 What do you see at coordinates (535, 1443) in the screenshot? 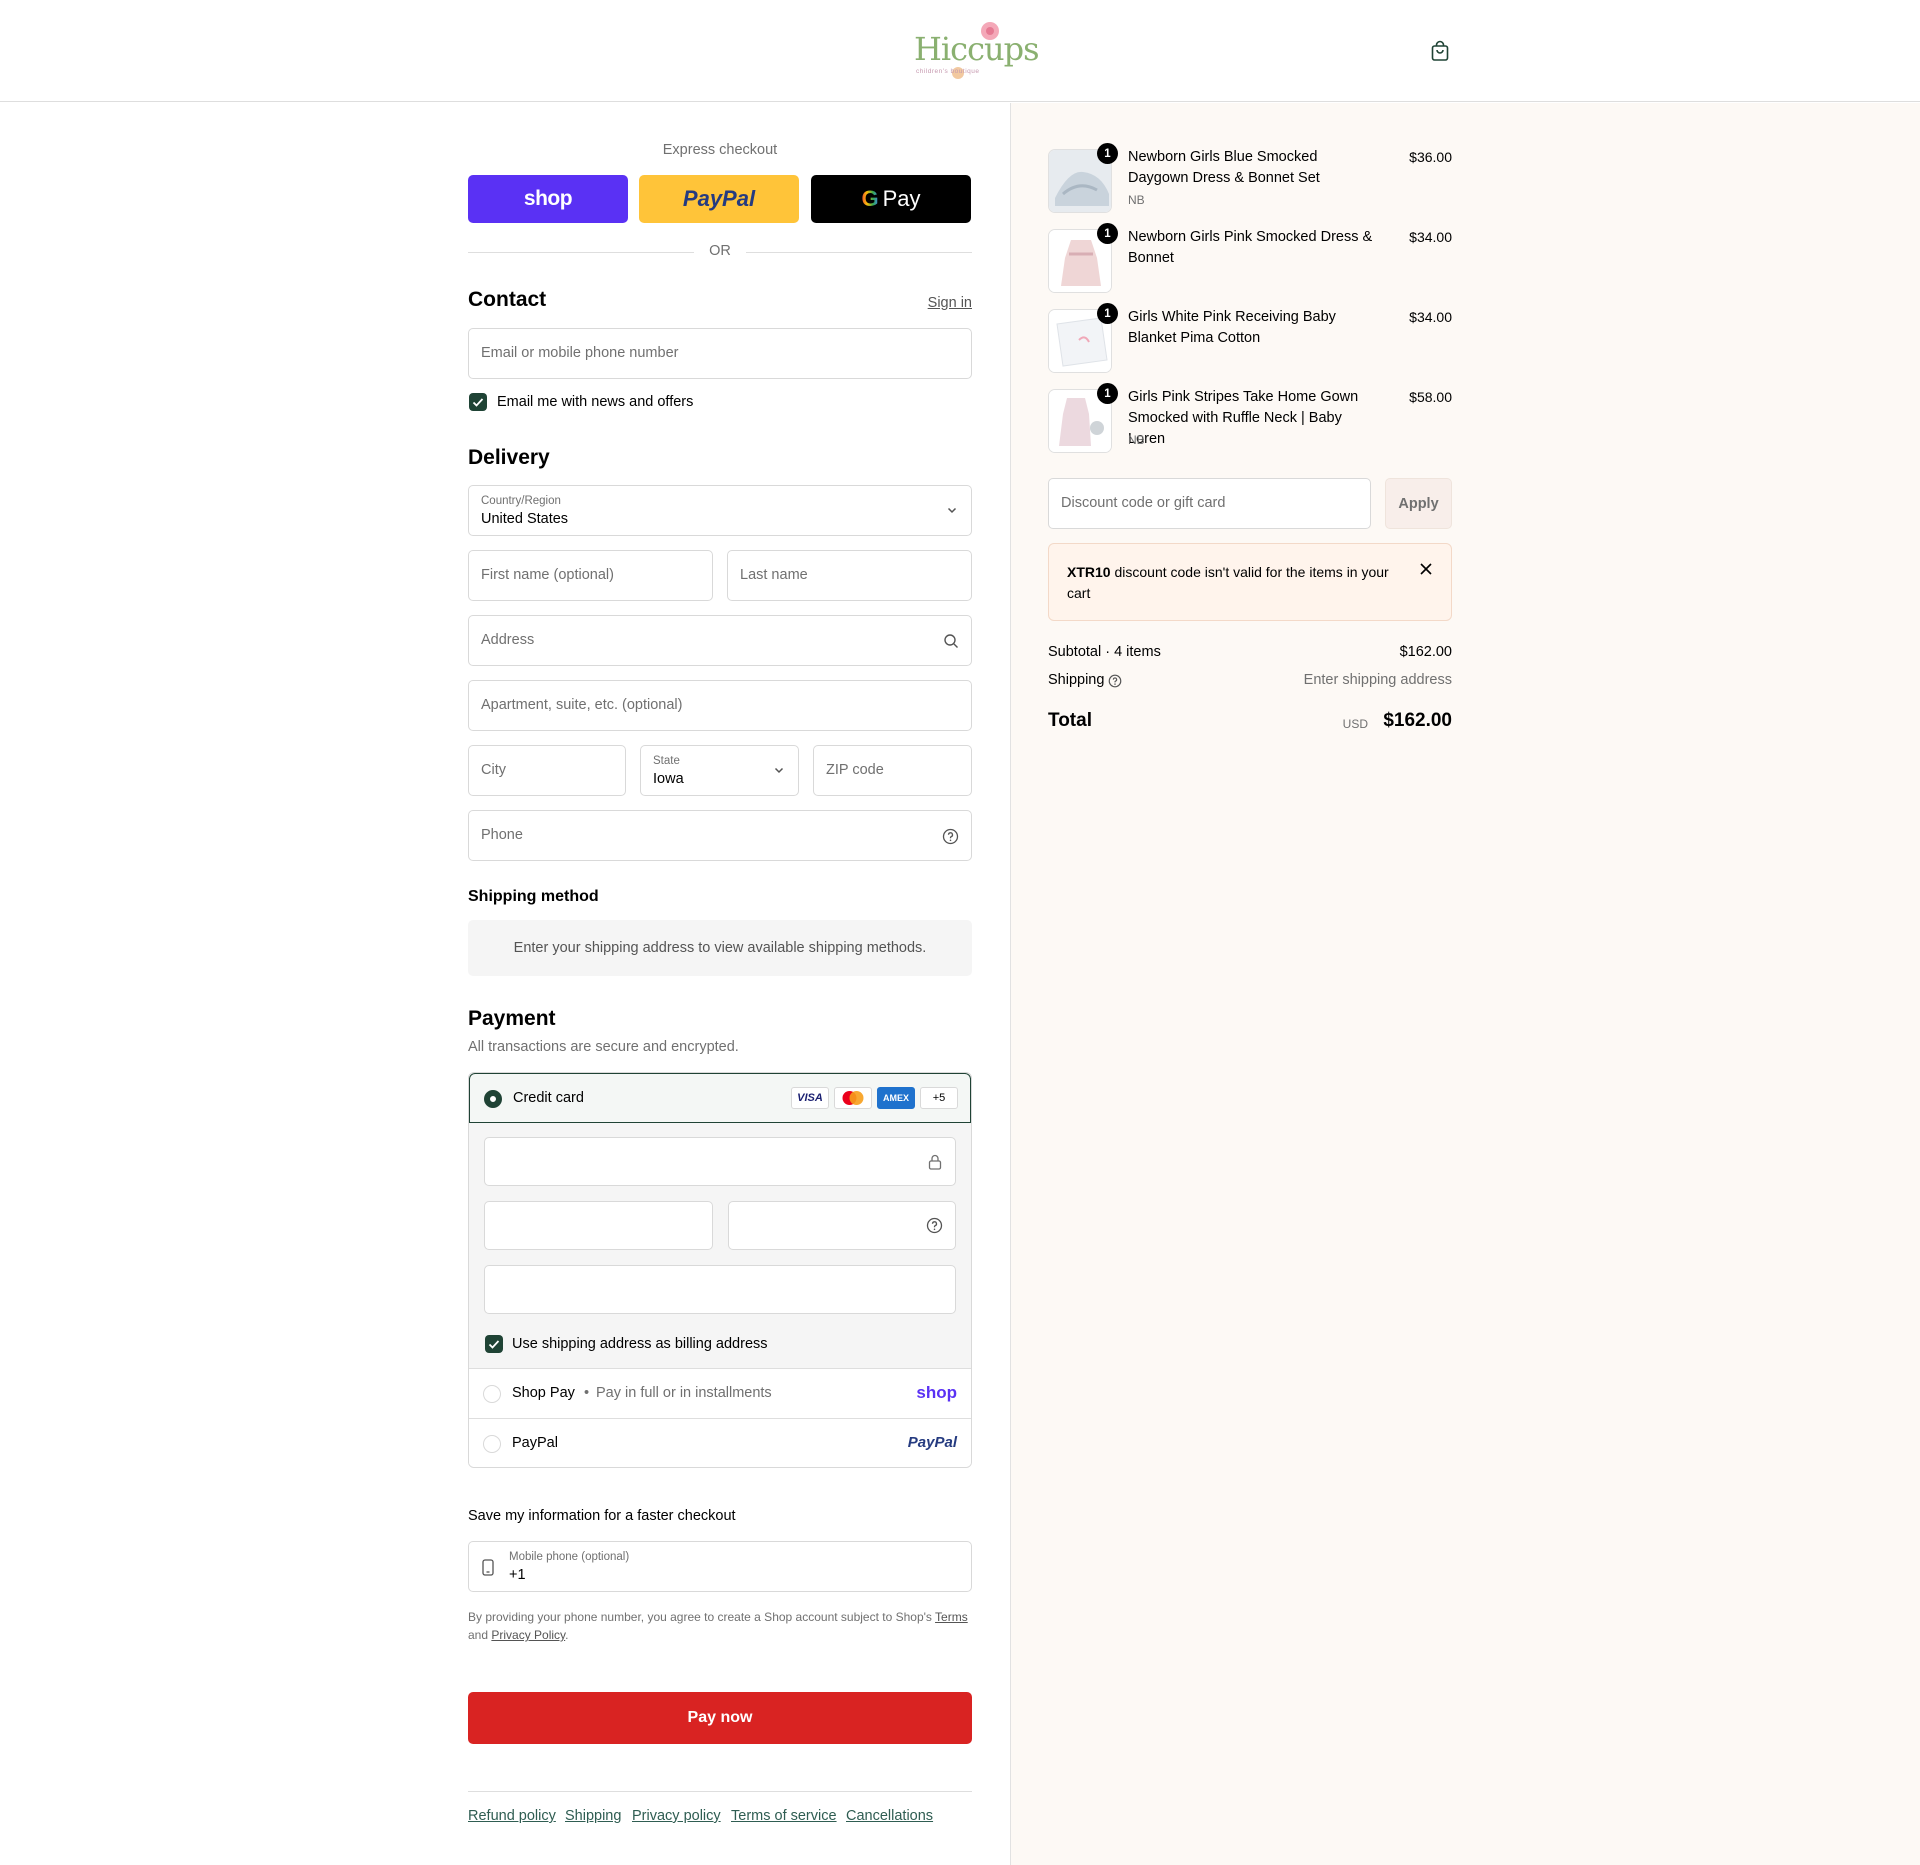
I see `paypal-label: PayPal` at bounding box center [535, 1443].